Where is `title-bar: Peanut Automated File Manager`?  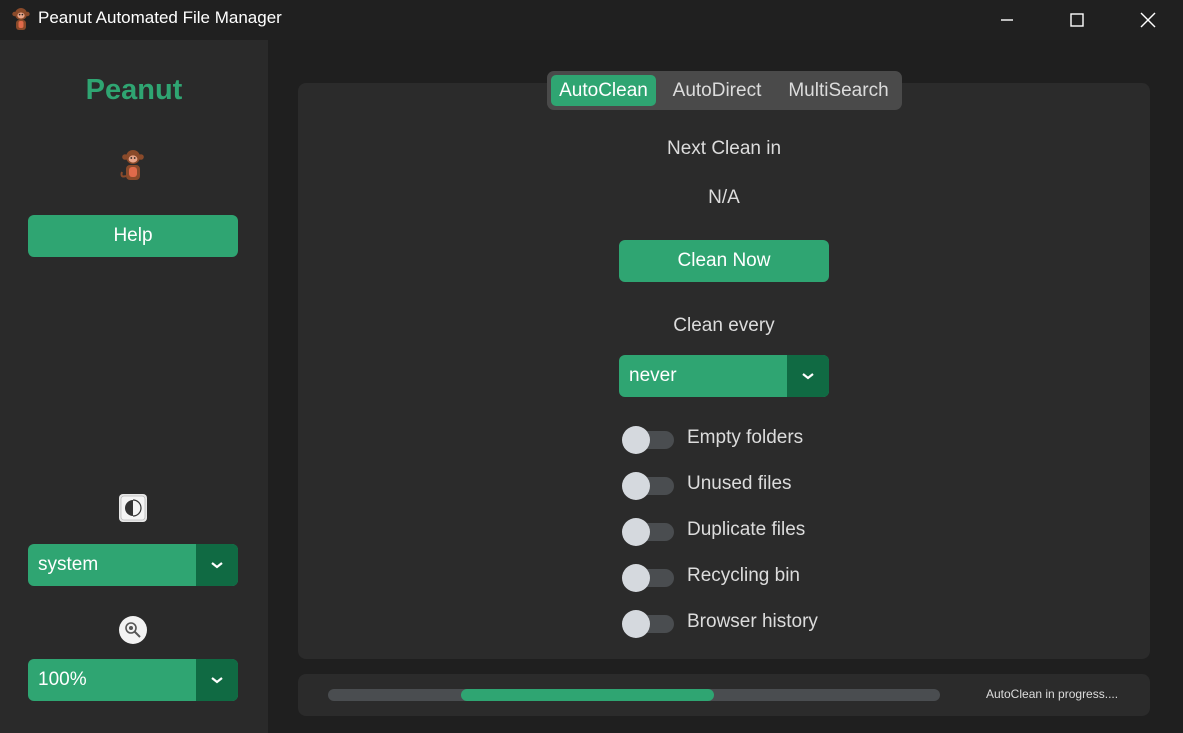 title-bar: Peanut Automated File Manager is located at coordinates (591, 20).